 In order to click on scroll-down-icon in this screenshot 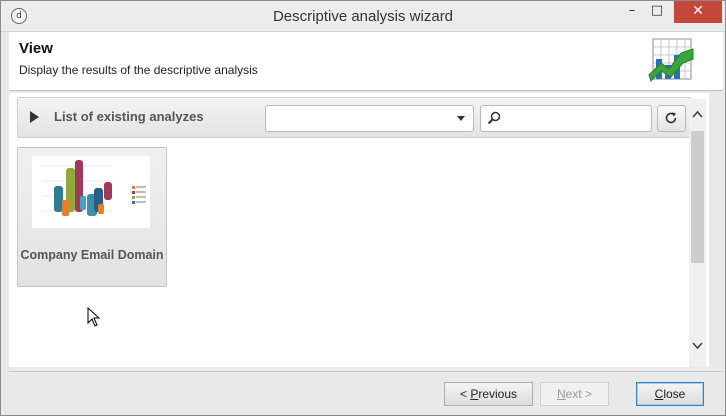, I will do `click(697, 345)`.